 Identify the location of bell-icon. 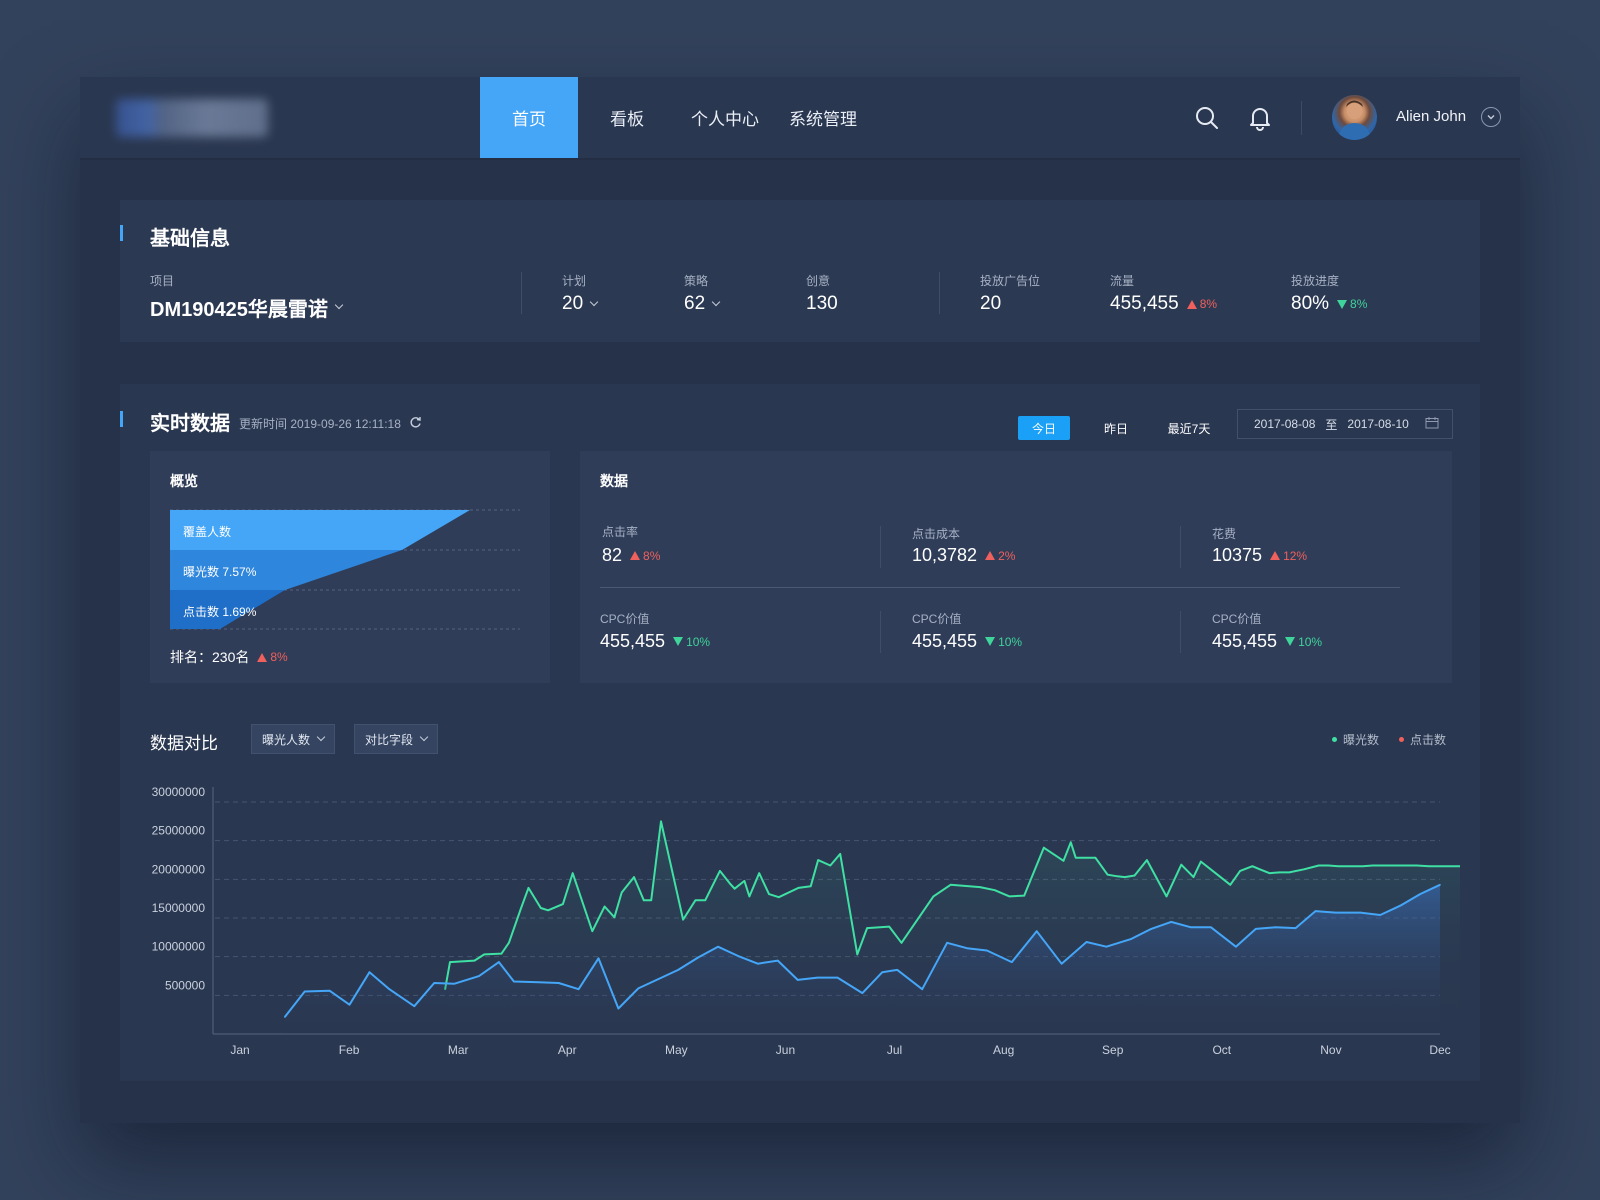
(1260, 118).